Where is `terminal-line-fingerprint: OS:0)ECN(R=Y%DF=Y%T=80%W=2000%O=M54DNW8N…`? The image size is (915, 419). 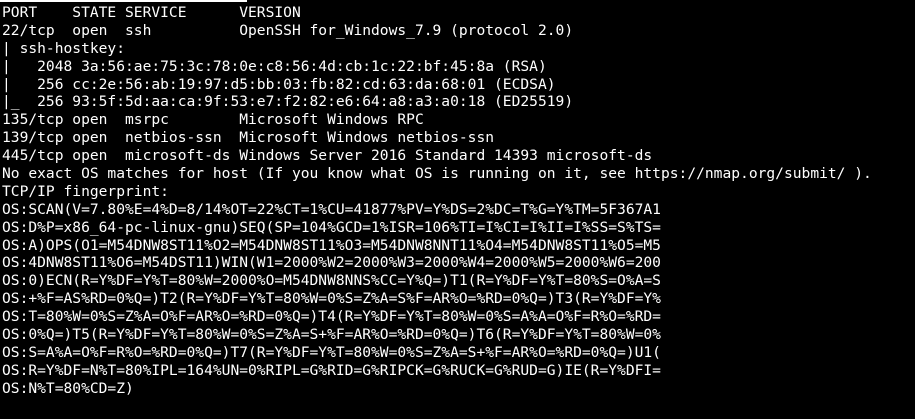
terminal-line-fingerprint: OS:0)ECN(R=Y%DF=Y%T=80%W=2000%O=M54DNW8N… is located at coordinates (331, 281).